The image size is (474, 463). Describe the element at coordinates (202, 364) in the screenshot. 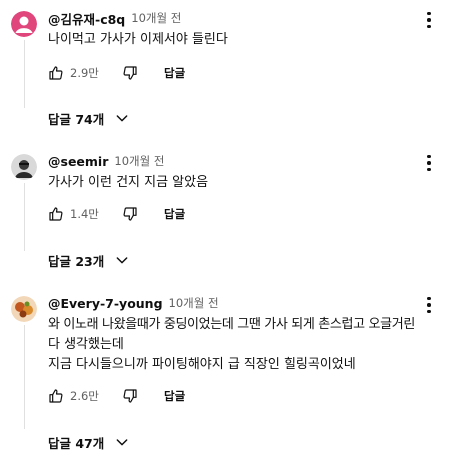

I see `comment-text-line: 지금 다시들으니까 파이팅해야지 급 직장인 힐링곡이었네` at that location.